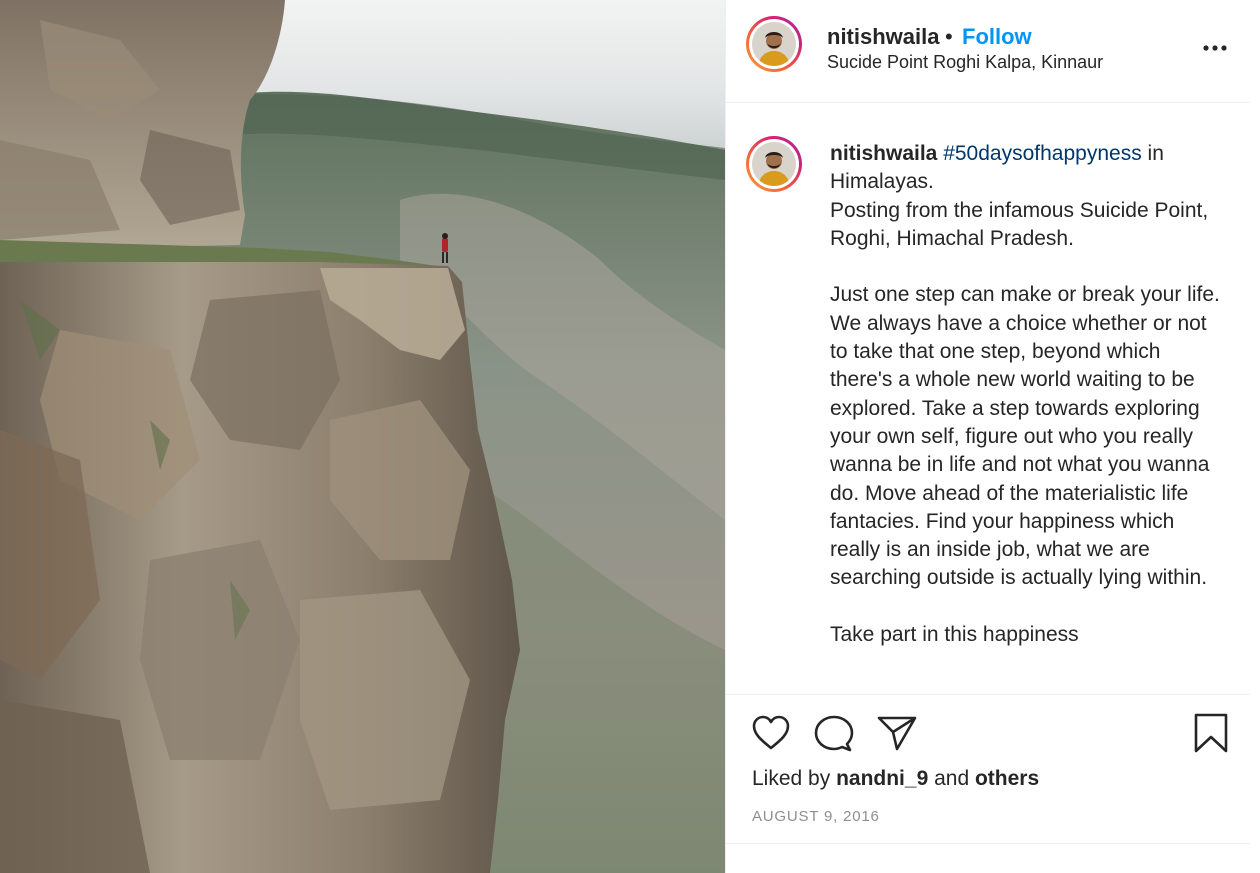 The width and height of the screenshot is (1260, 873). I want to click on bookmark-icon, so click(1211, 733).